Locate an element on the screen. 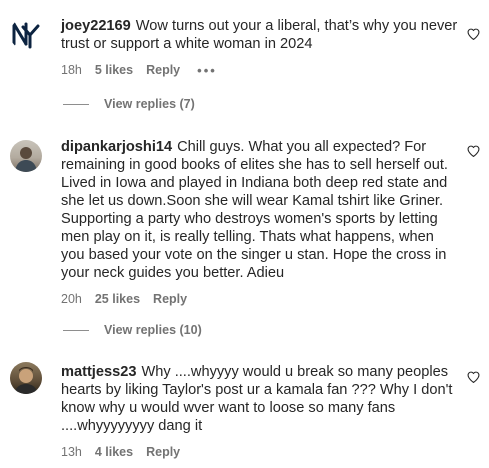 The height and width of the screenshot is (468, 489). comment-meta: 18h 5 likes Reply ••• is located at coordinates (261, 70).